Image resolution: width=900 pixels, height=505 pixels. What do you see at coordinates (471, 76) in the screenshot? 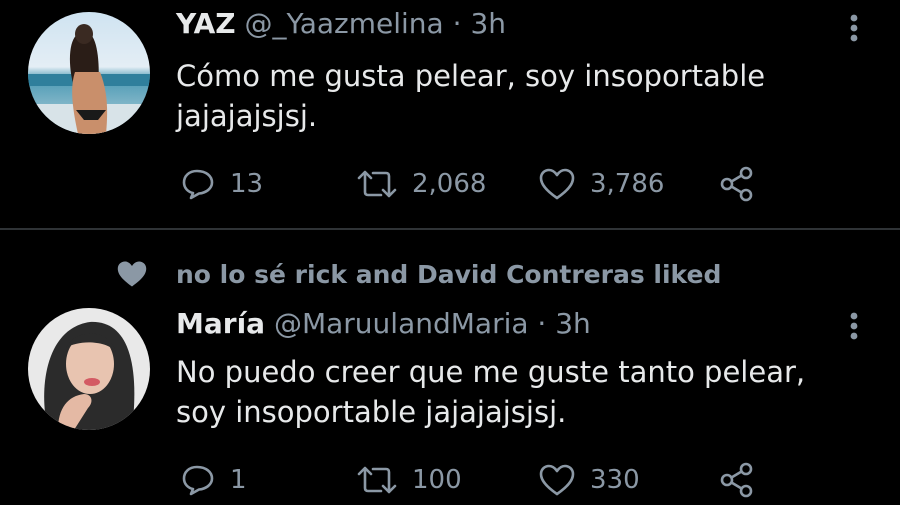
I see `tweet-text-line: Cómo me gusta pelear, soy insoportable` at bounding box center [471, 76].